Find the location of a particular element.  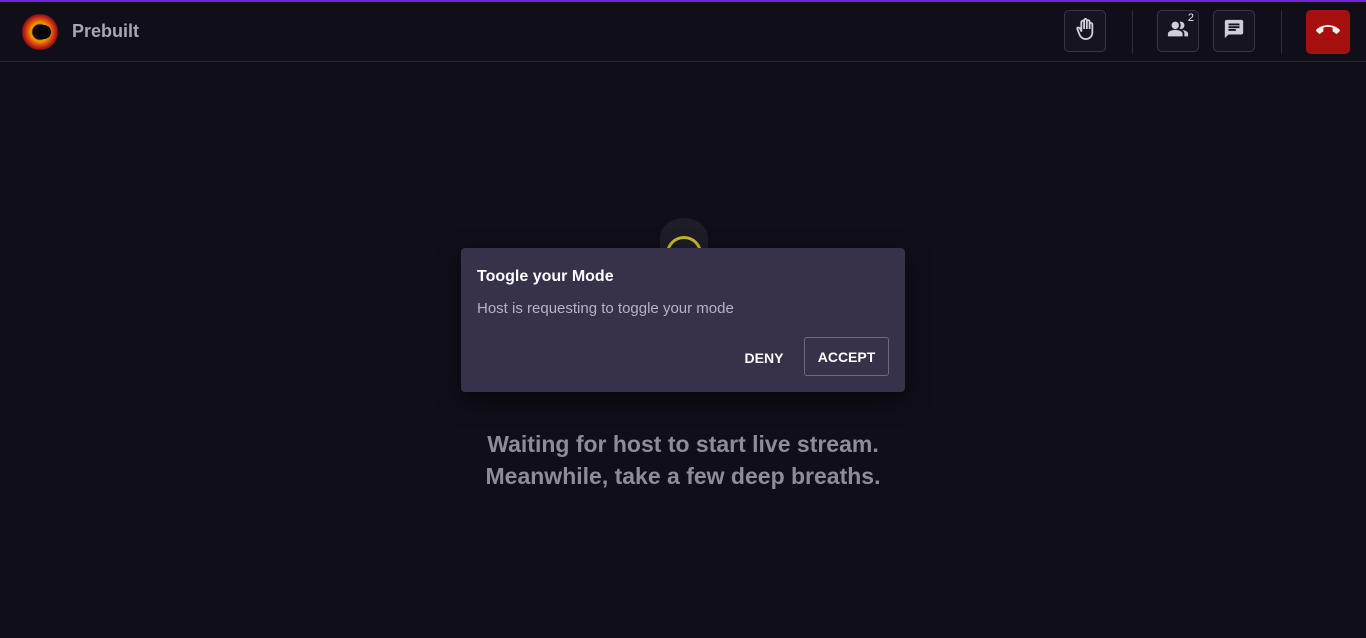

deny-button: DENY is located at coordinates (764, 357).